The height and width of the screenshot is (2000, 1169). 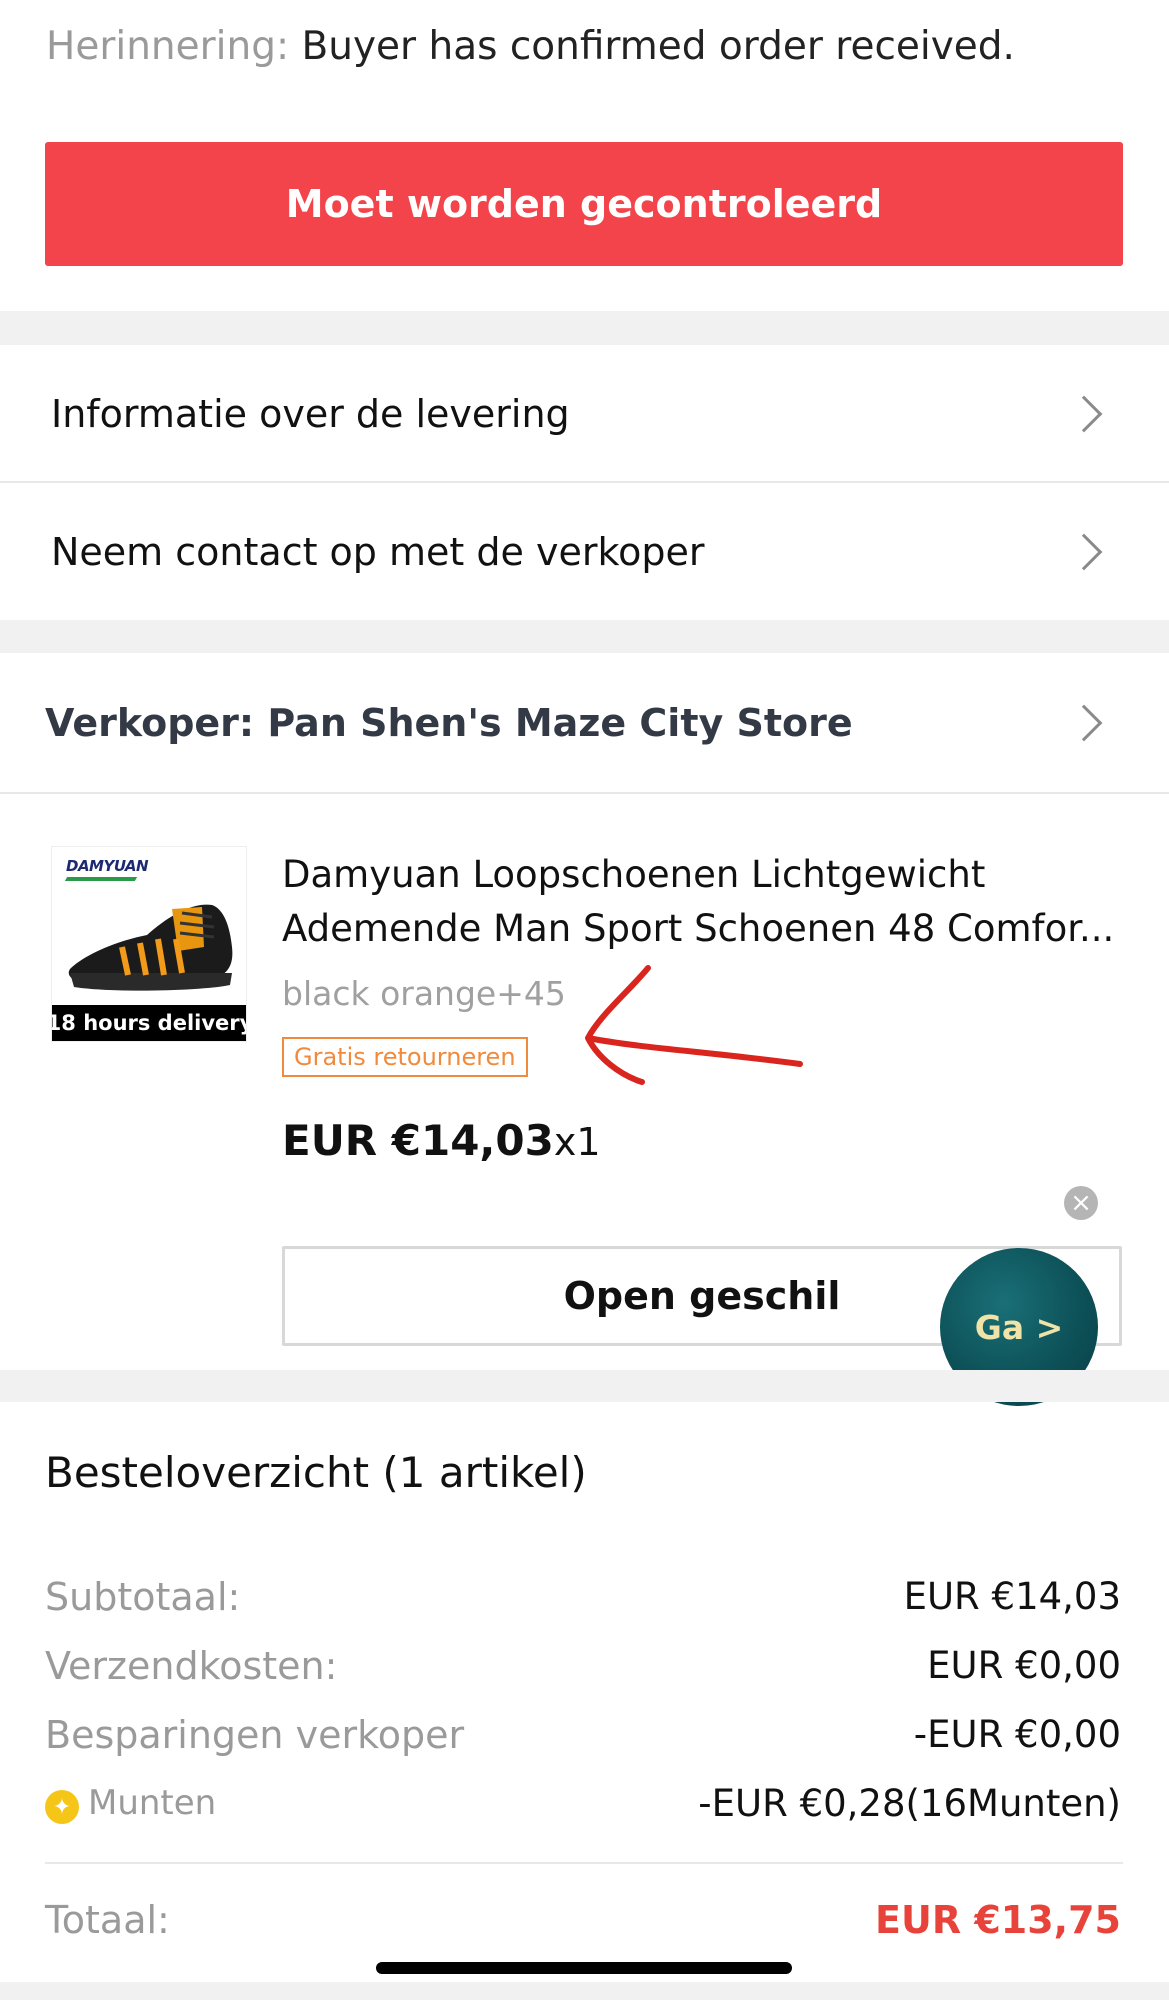 What do you see at coordinates (424, 993) in the screenshot?
I see `product-variant: black orange+45` at bounding box center [424, 993].